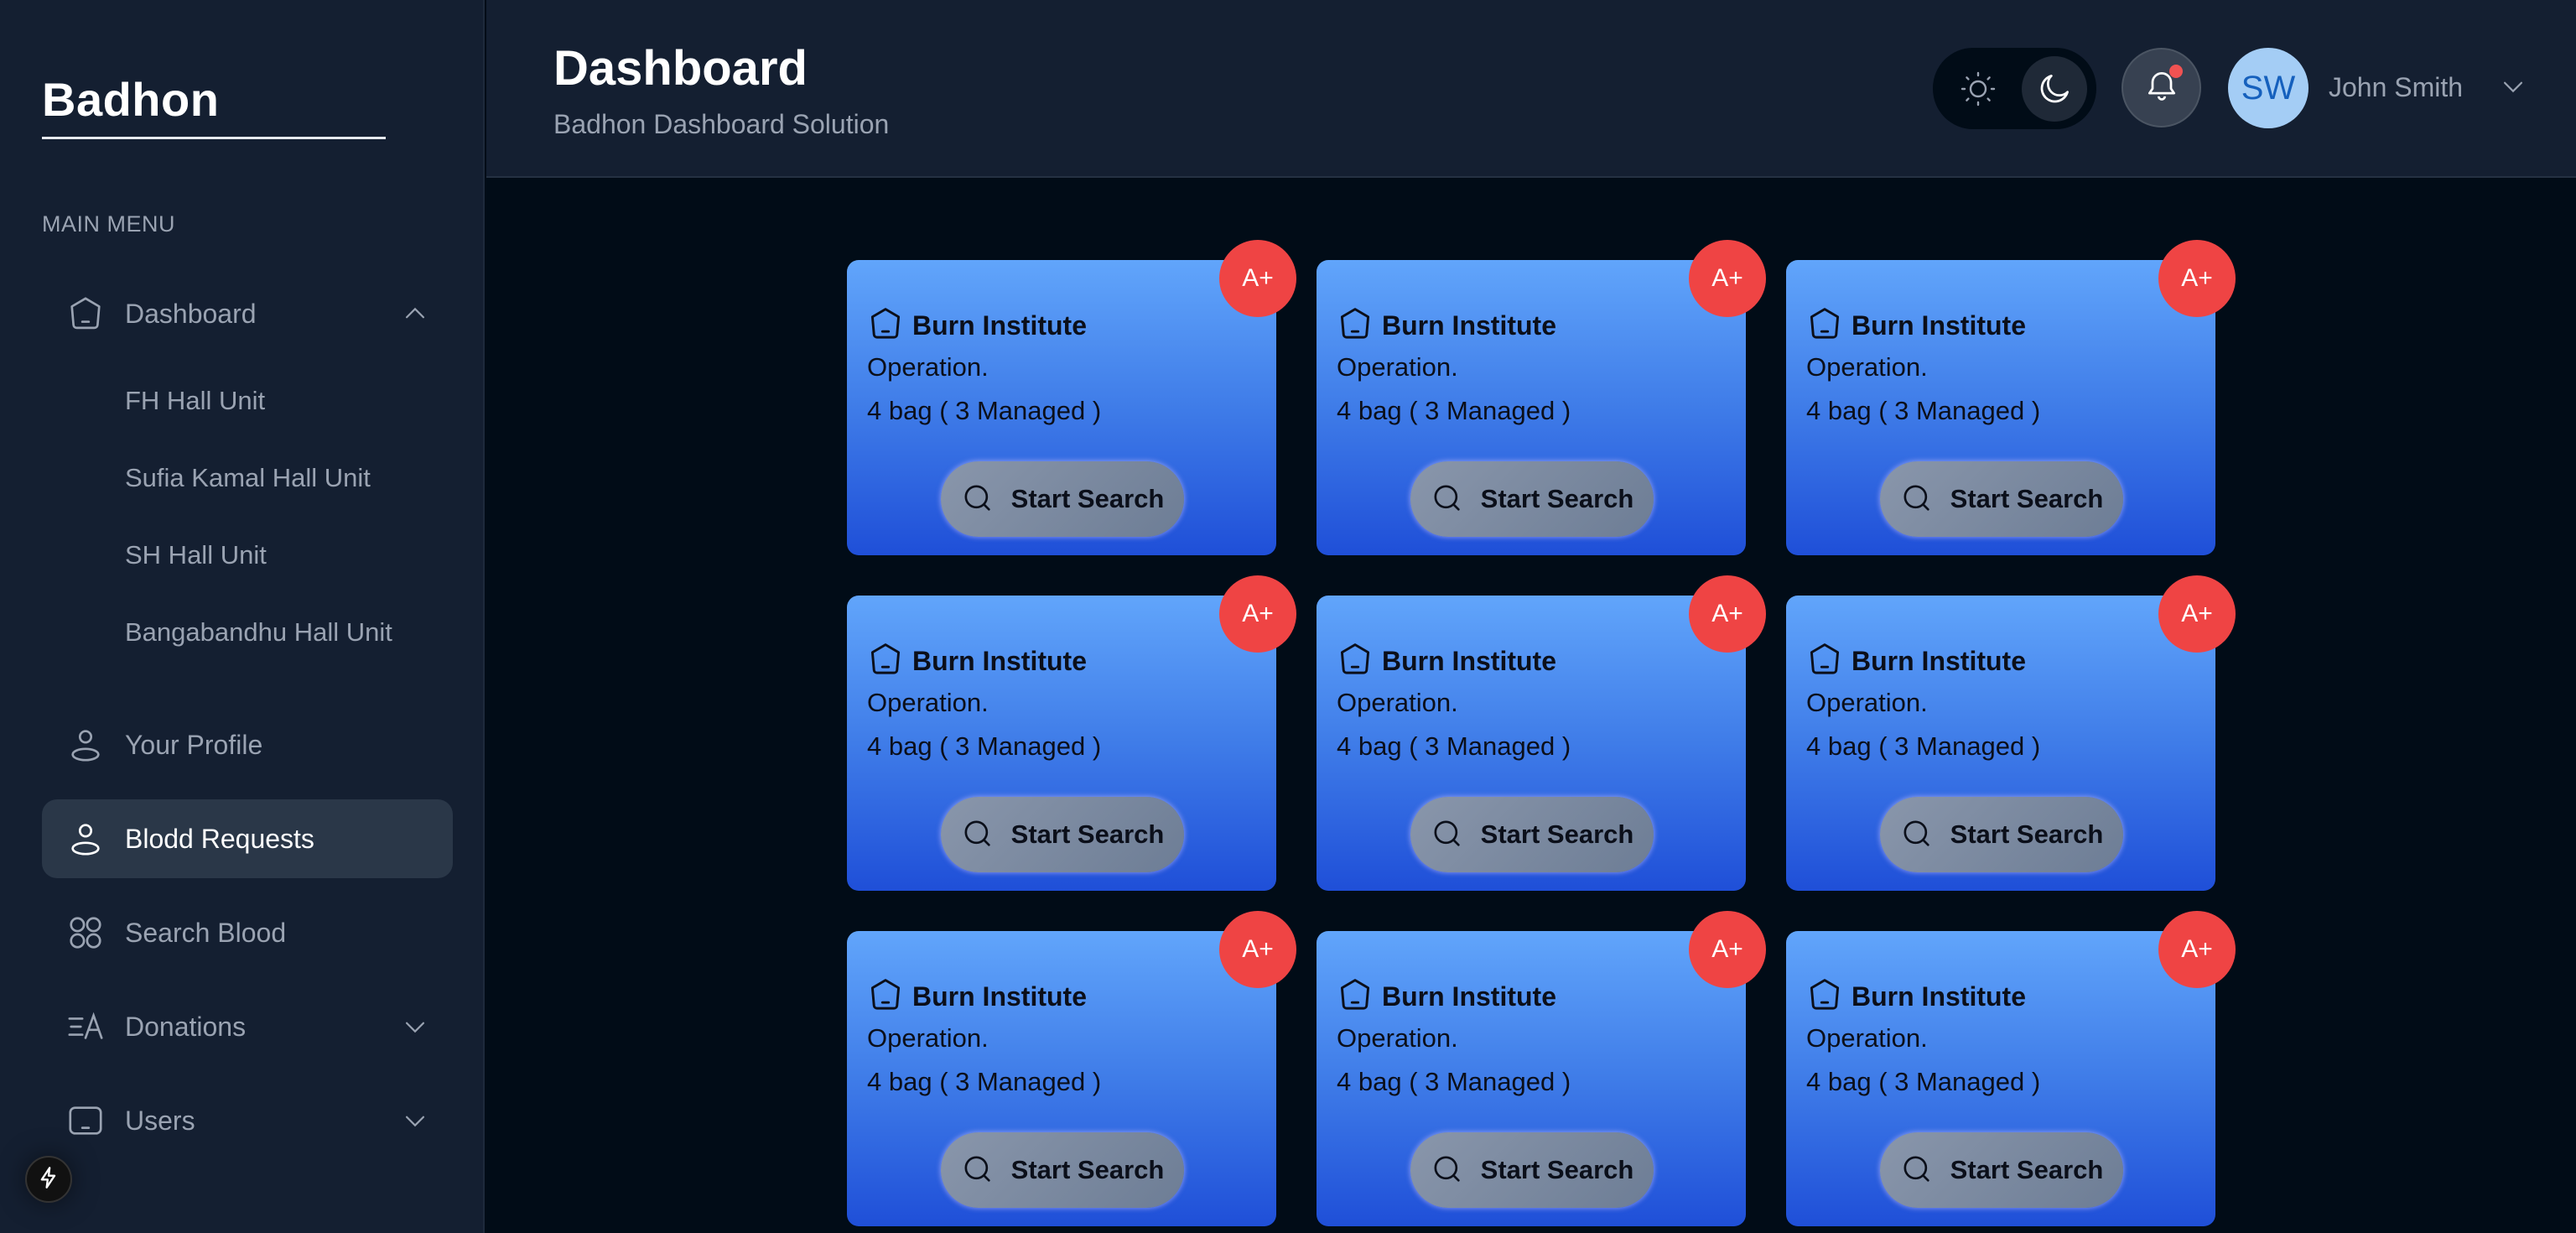  Describe the element at coordinates (191, 313) in the screenshot. I see `sidebar-item-label: Dashboard` at that location.